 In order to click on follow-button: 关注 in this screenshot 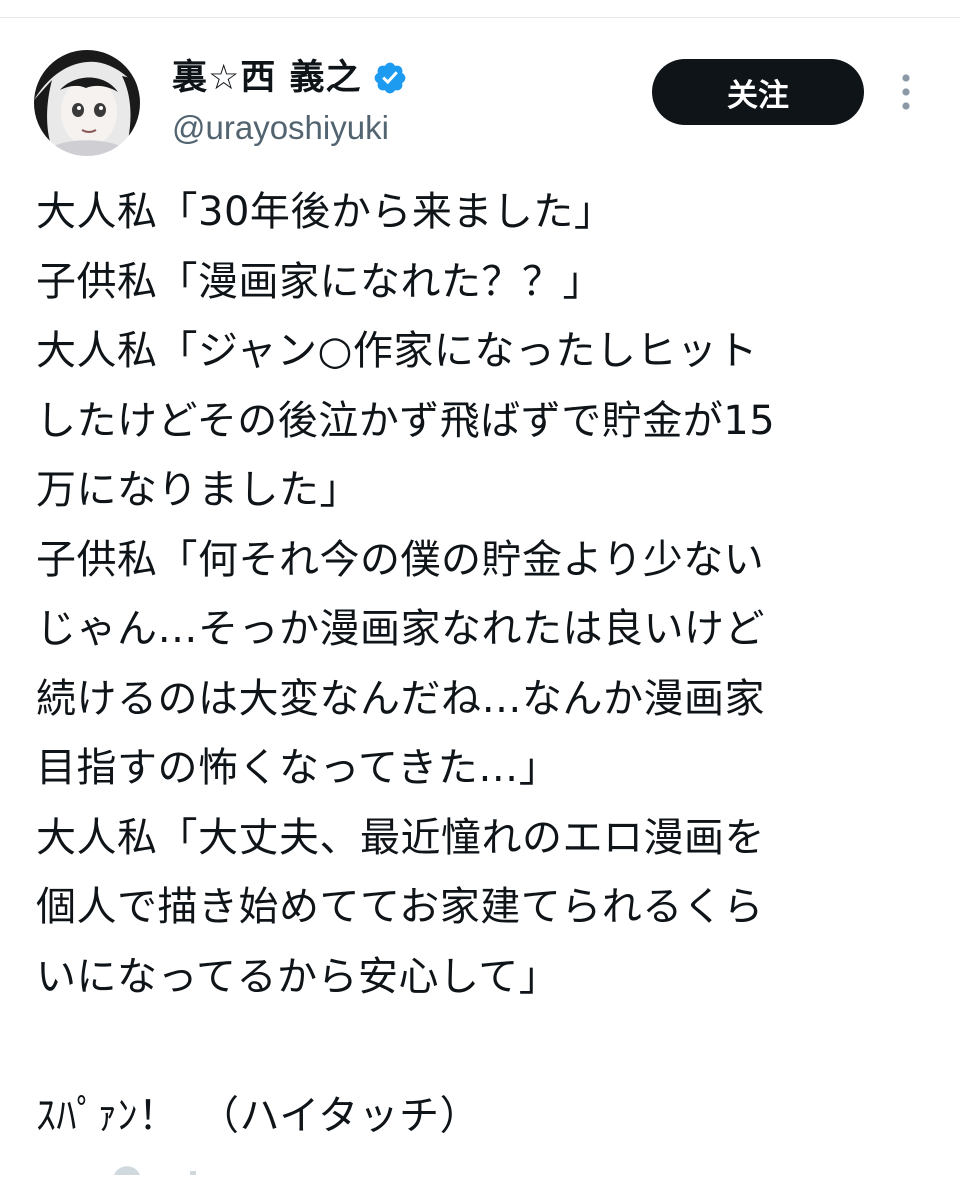, I will do `click(758, 92)`.